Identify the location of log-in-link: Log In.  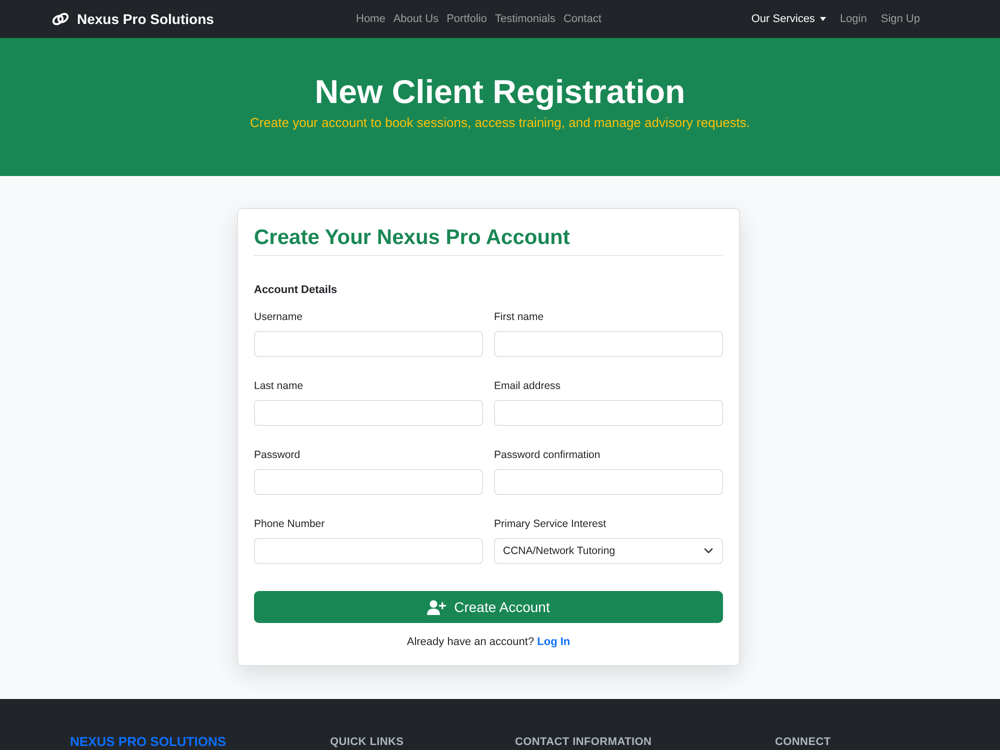
(553, 642).